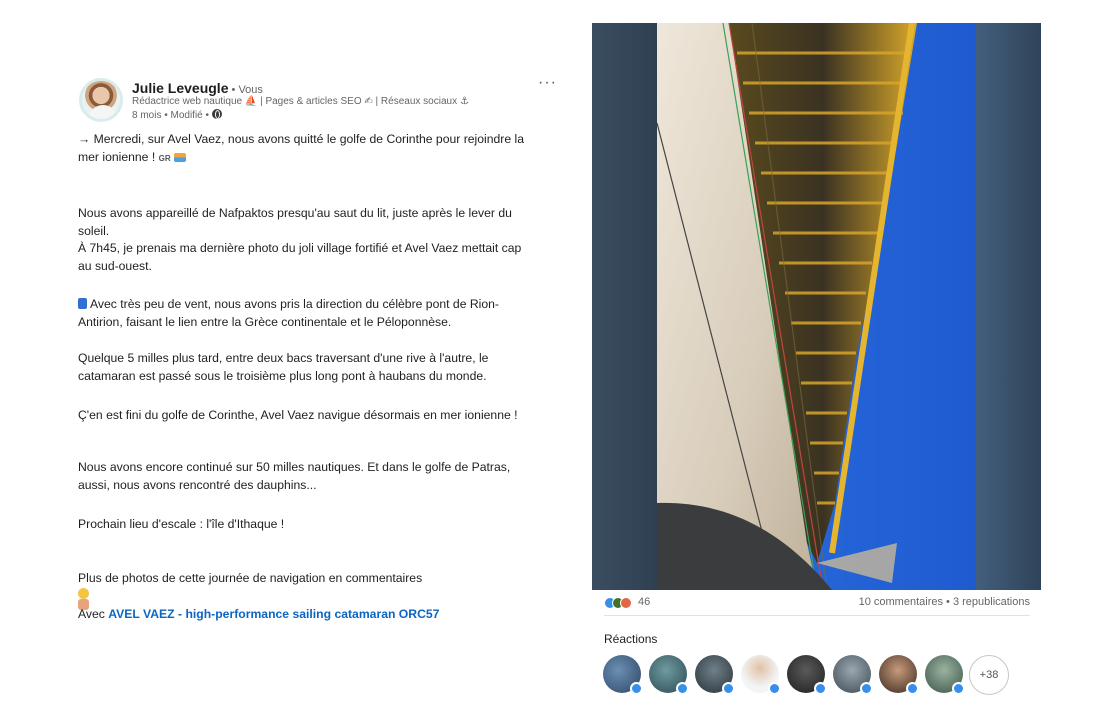  What do you see at coordinates (93, 614) in the screenshot?
I see `paragraph-text: Avec` at bounding box center [93, 614].